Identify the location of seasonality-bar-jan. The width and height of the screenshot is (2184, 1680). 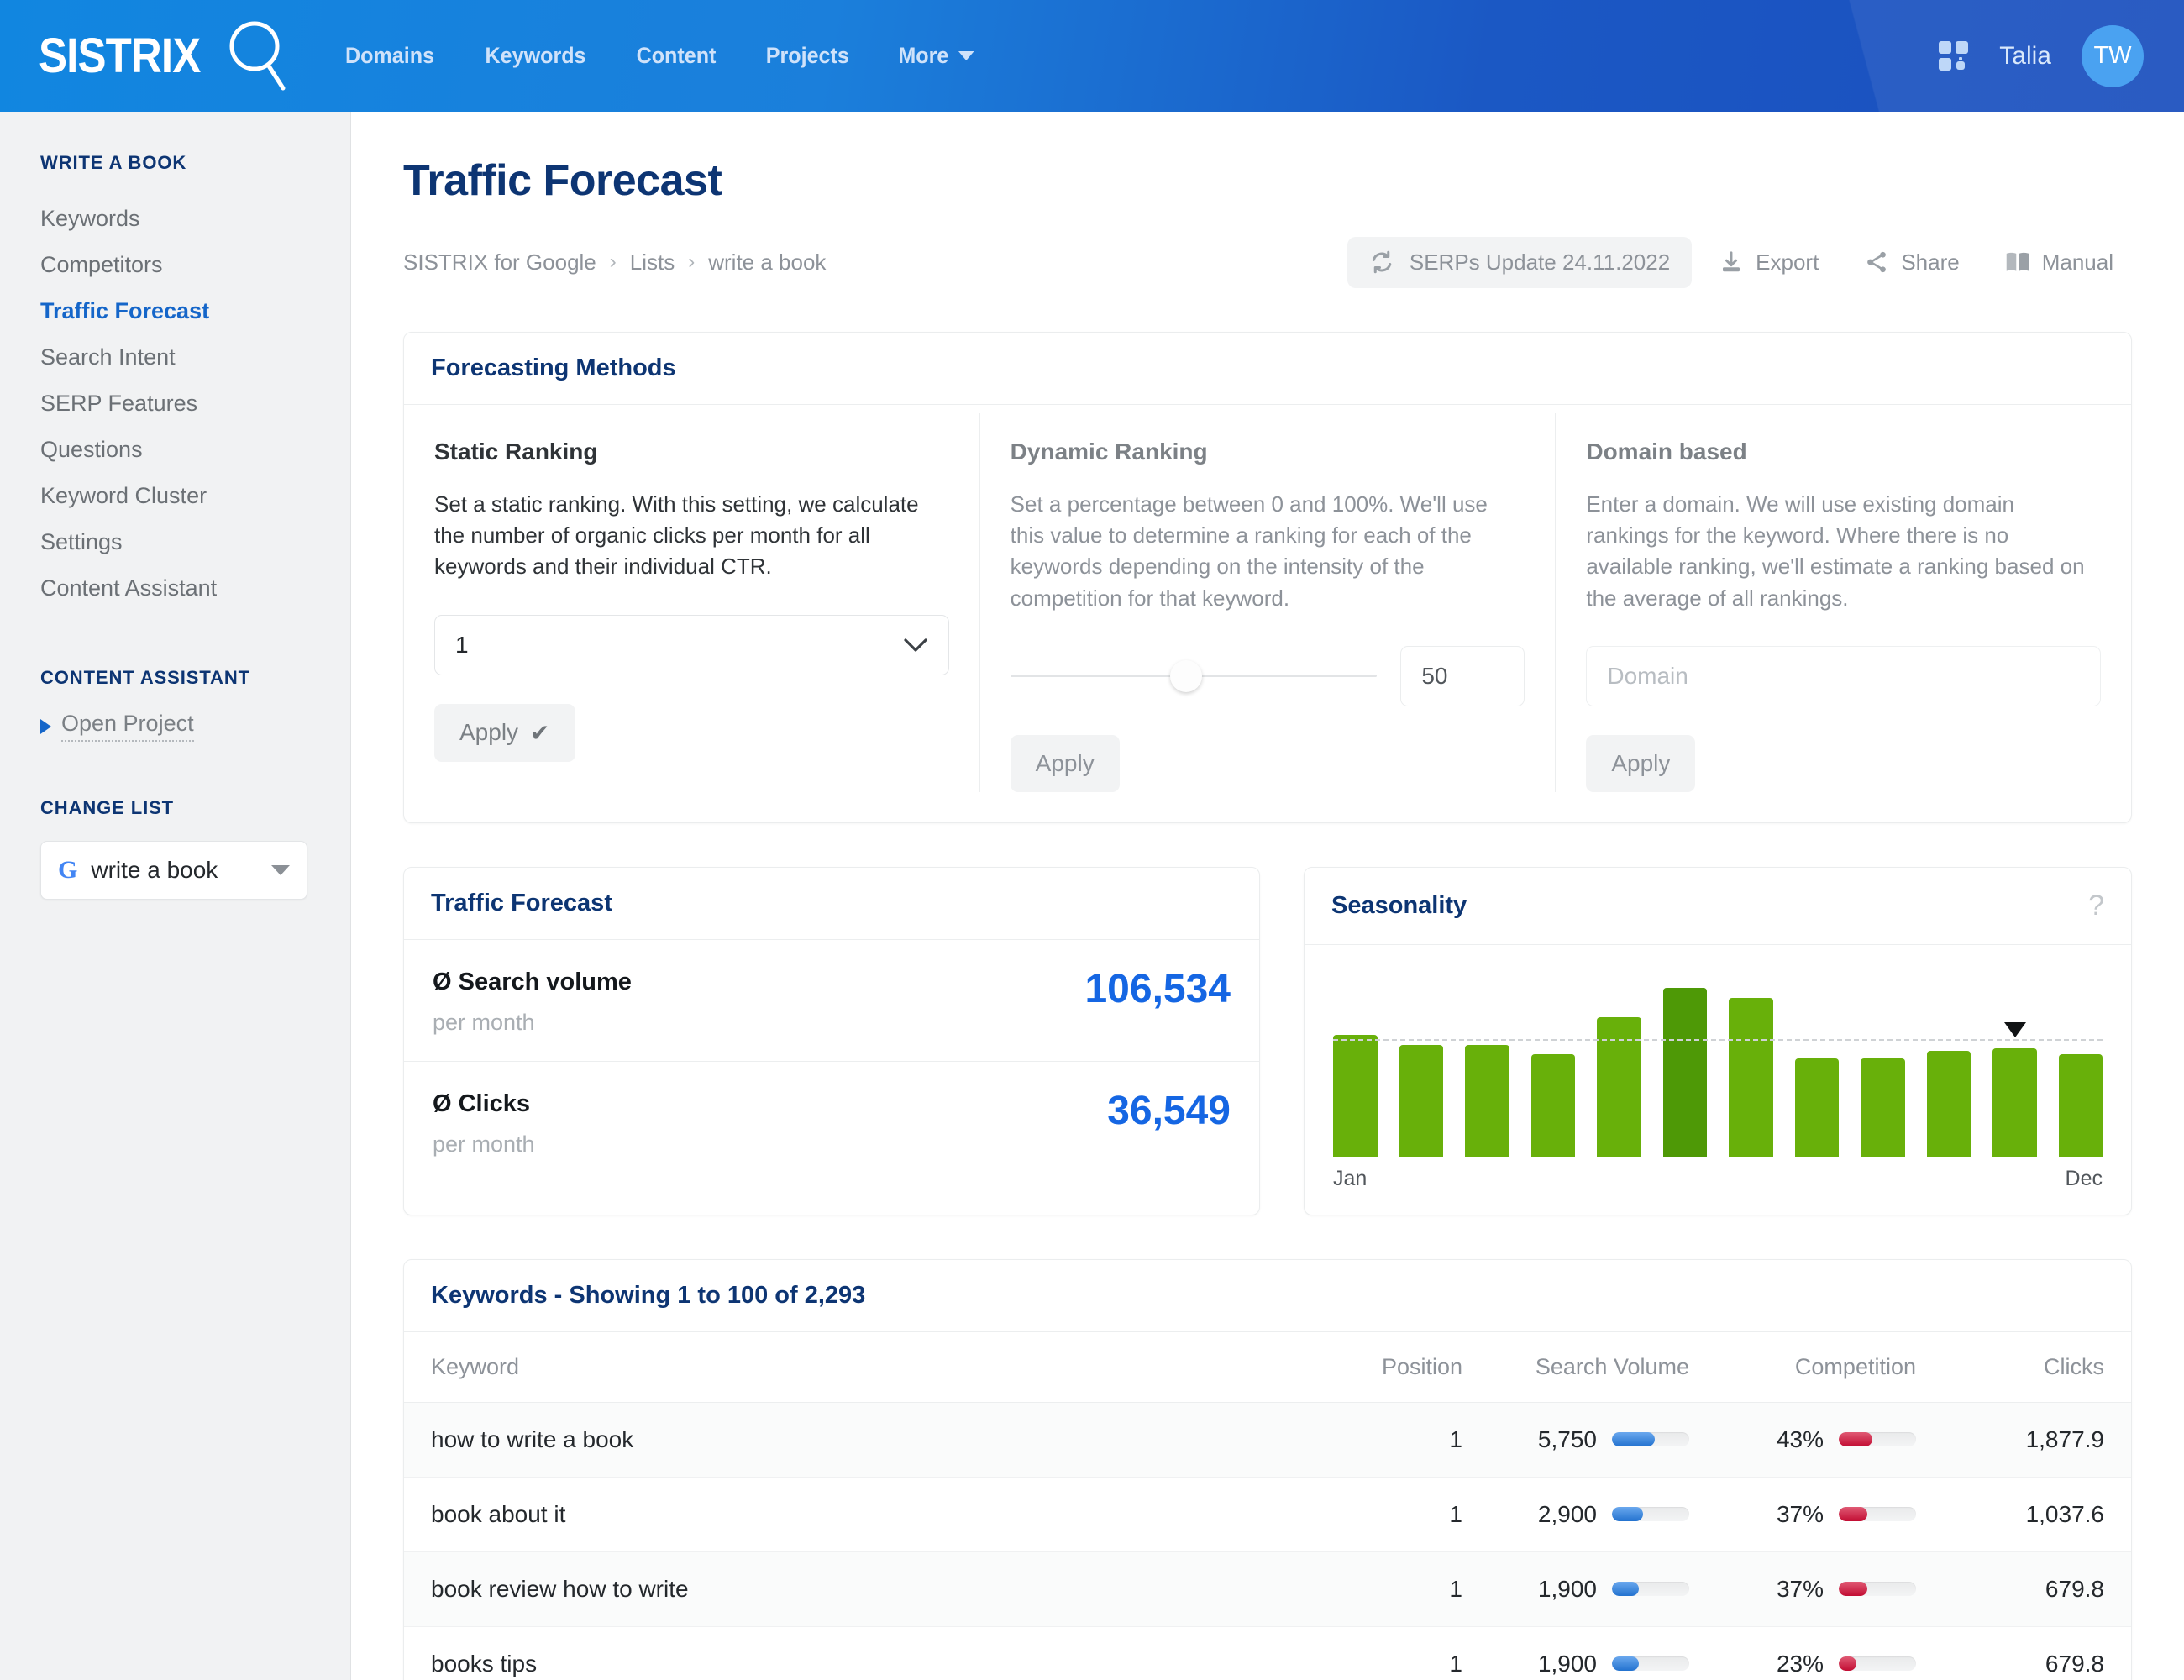
(1355, 1095).